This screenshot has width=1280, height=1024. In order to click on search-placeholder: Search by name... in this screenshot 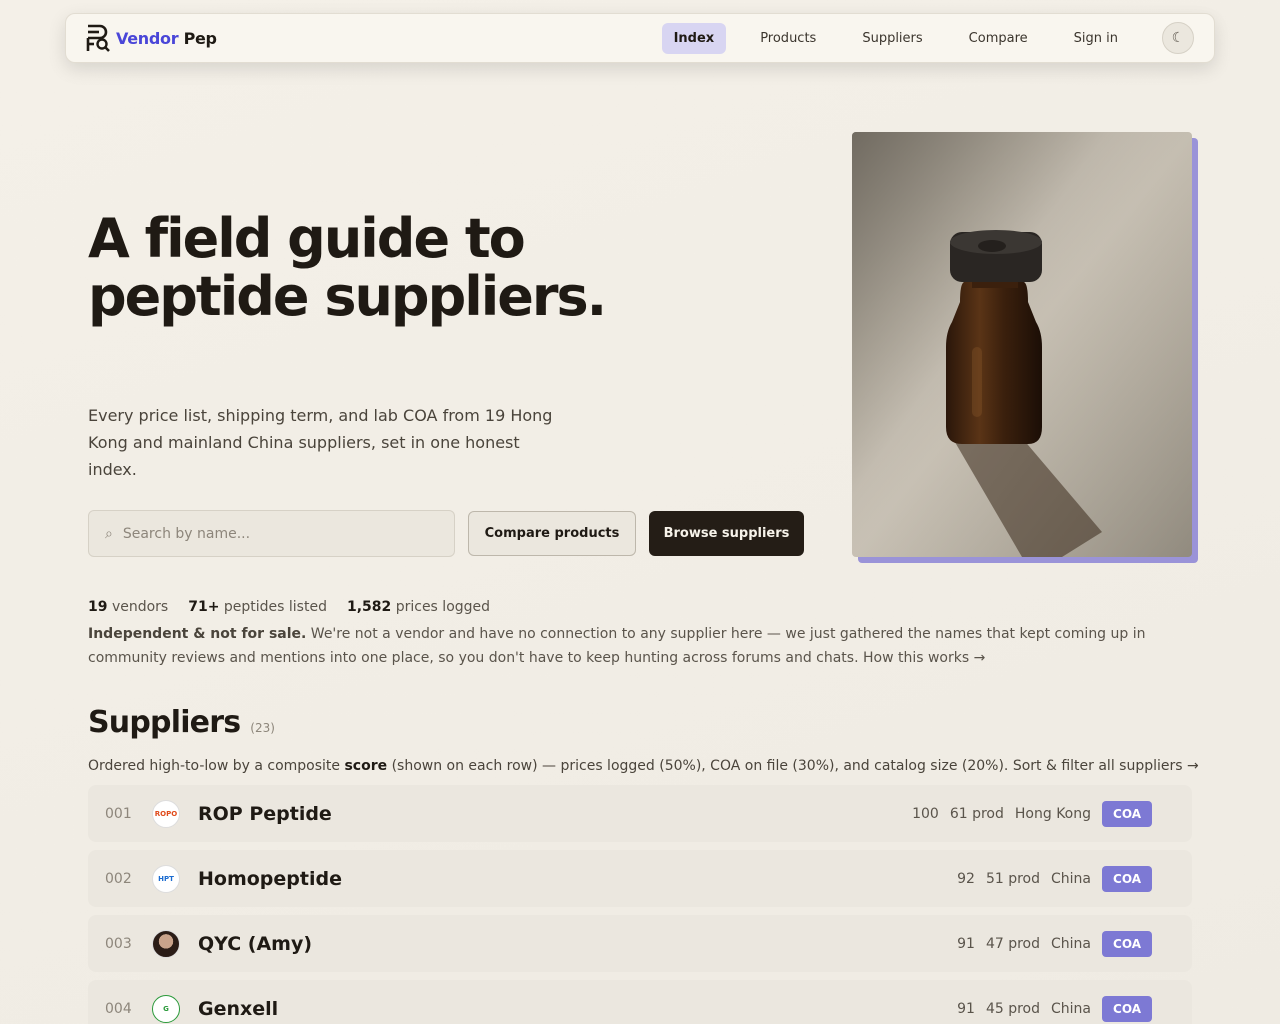, I will do `click(186, 533)`.